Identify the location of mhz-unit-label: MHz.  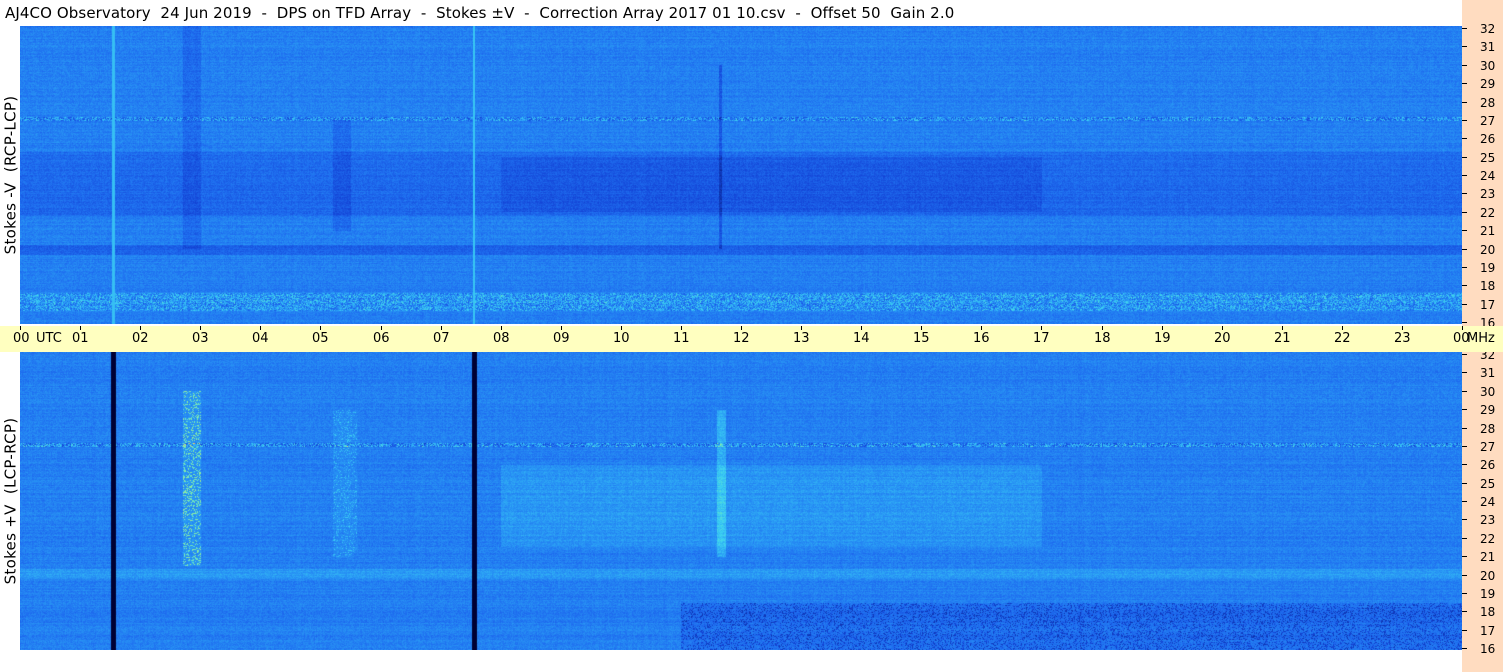
(1481, 338).